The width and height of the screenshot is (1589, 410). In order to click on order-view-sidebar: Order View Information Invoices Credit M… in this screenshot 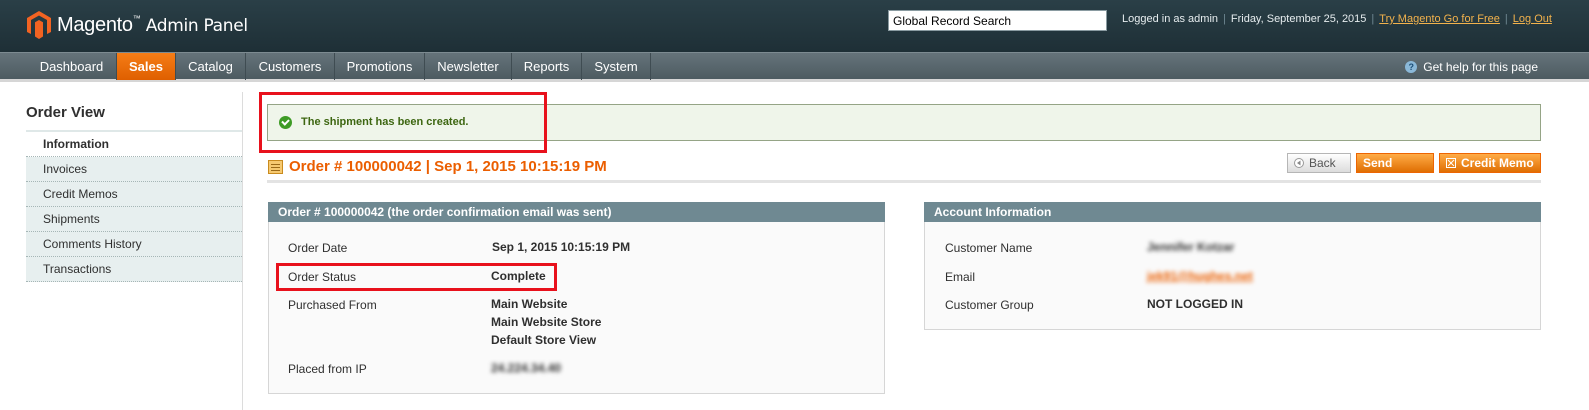, I will do `click(134, 193)`.